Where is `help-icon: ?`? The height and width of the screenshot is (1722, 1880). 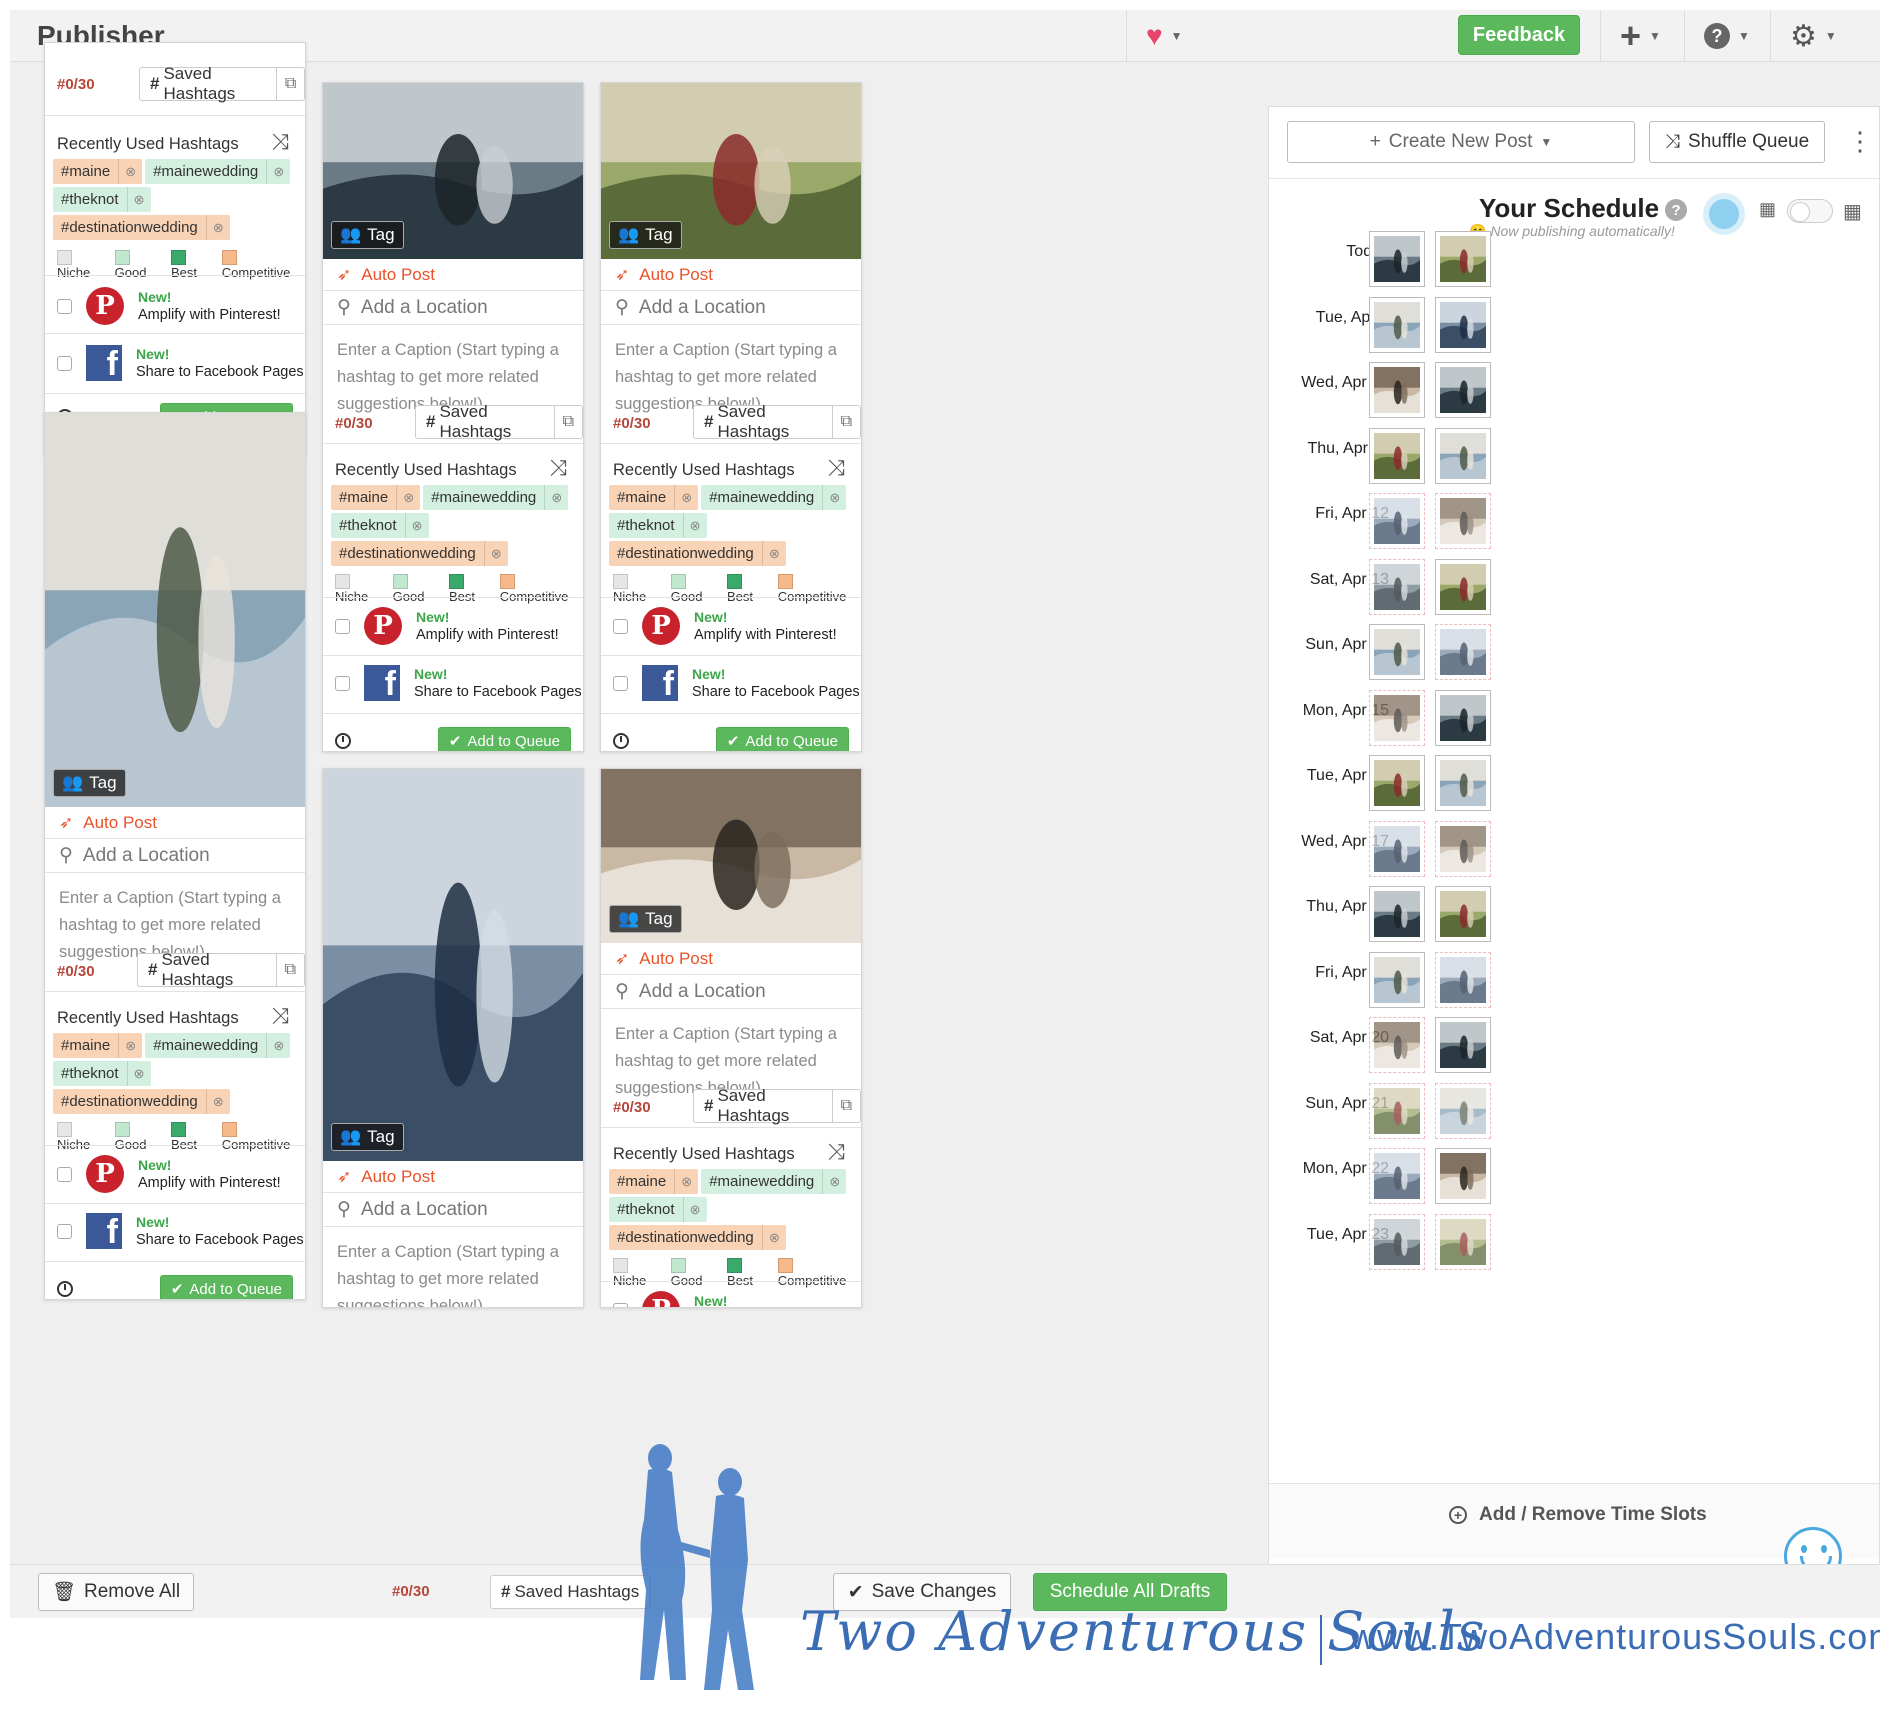
help-icon: ? is located at coordinates (1676, 210).